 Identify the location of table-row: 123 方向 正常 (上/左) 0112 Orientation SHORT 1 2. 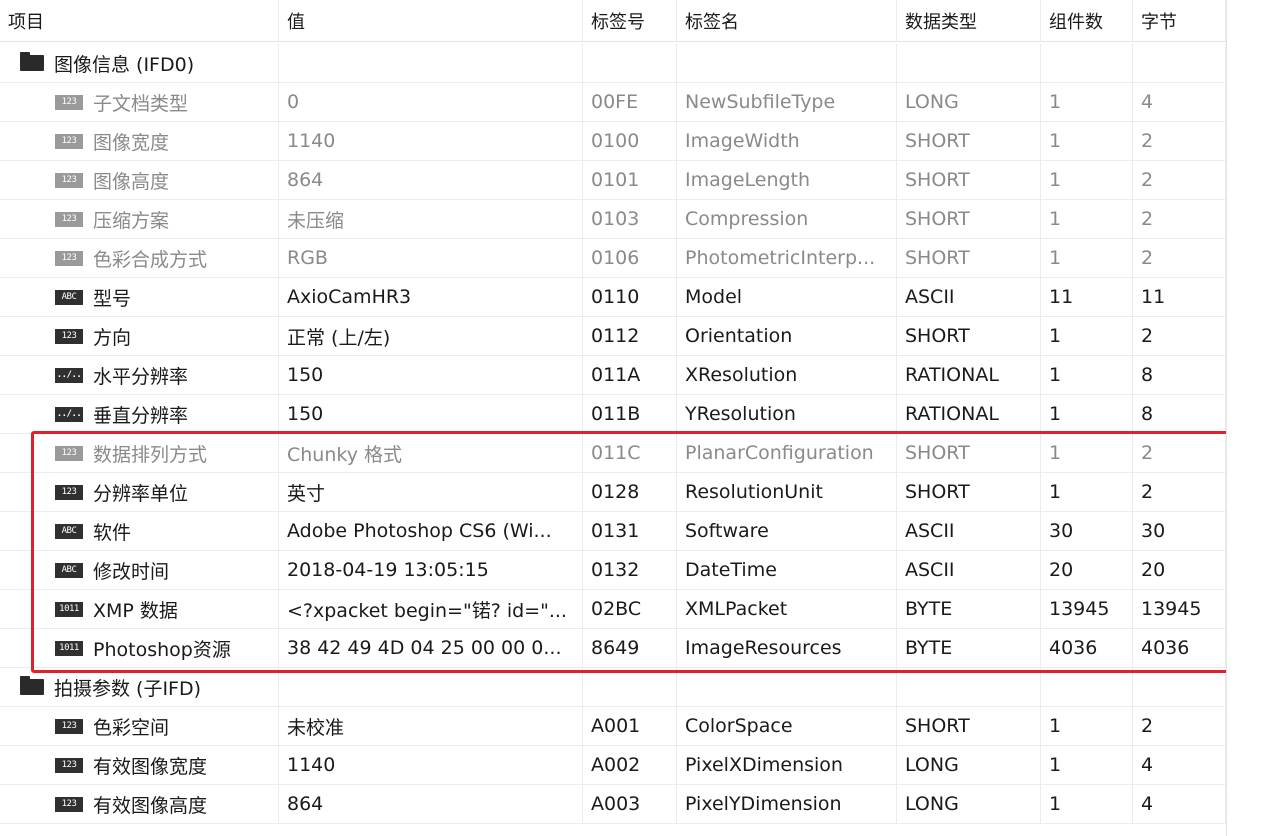
(613, 336).